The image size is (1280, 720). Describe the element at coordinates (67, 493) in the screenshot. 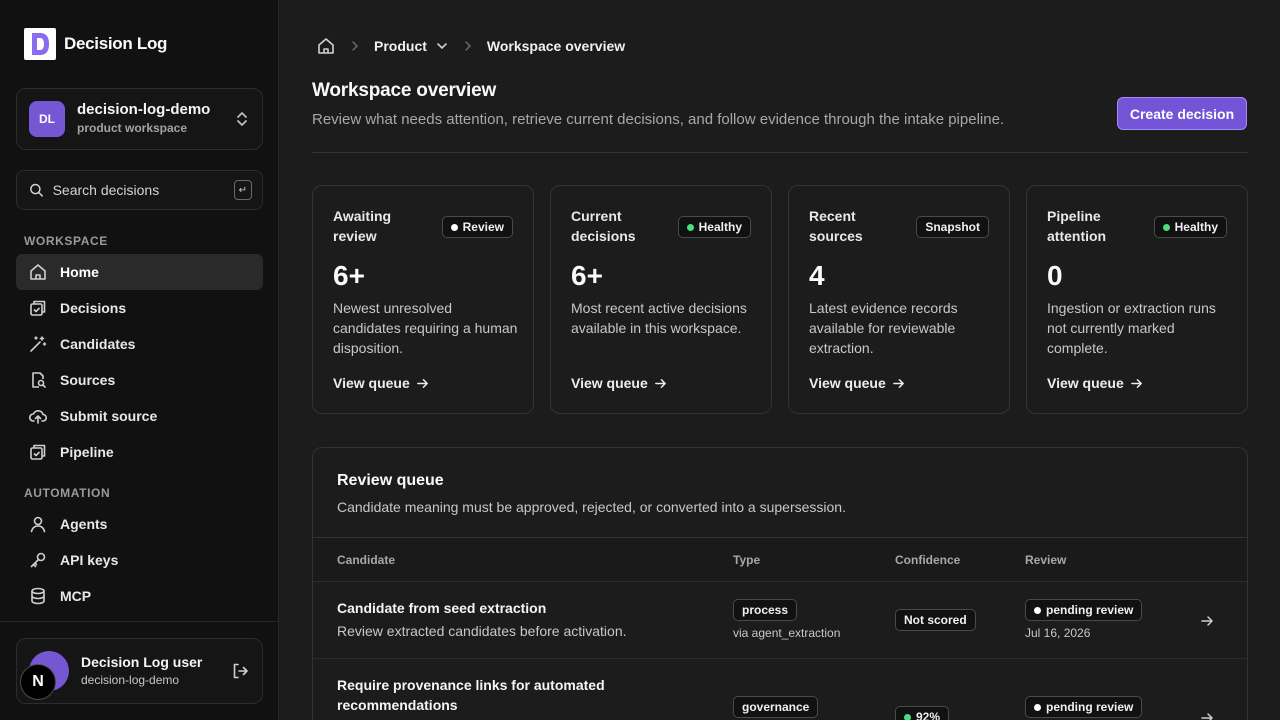

I see `automation-section-label: AUTOMATION` at that location.